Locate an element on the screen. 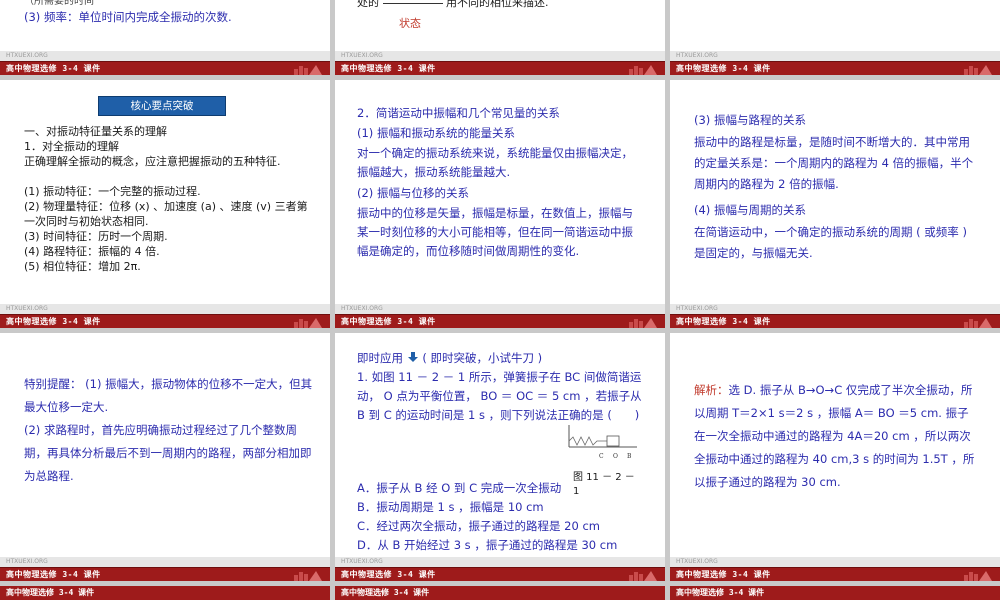 This screenshot has height=600, width=1000. slide5-p2-title: (2) 振幅与位移的关系 is located at coordinates (413, 193).